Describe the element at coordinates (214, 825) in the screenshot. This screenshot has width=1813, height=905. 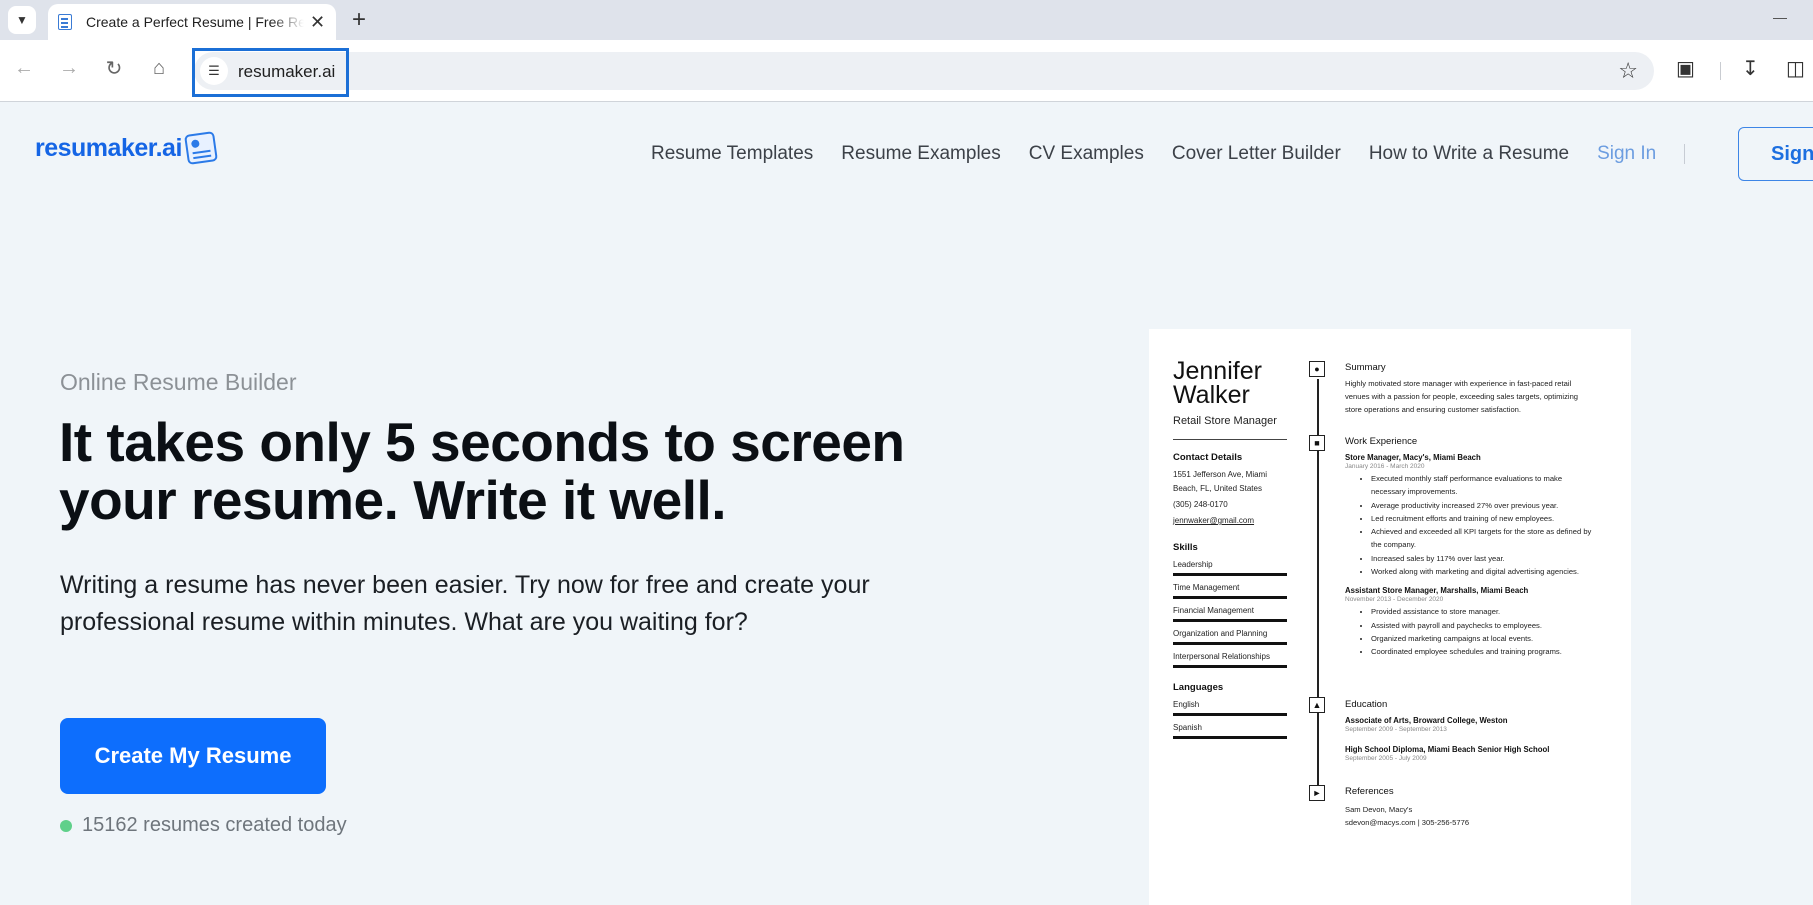
I see `counter-text: 15162 resumes created today` at that location.